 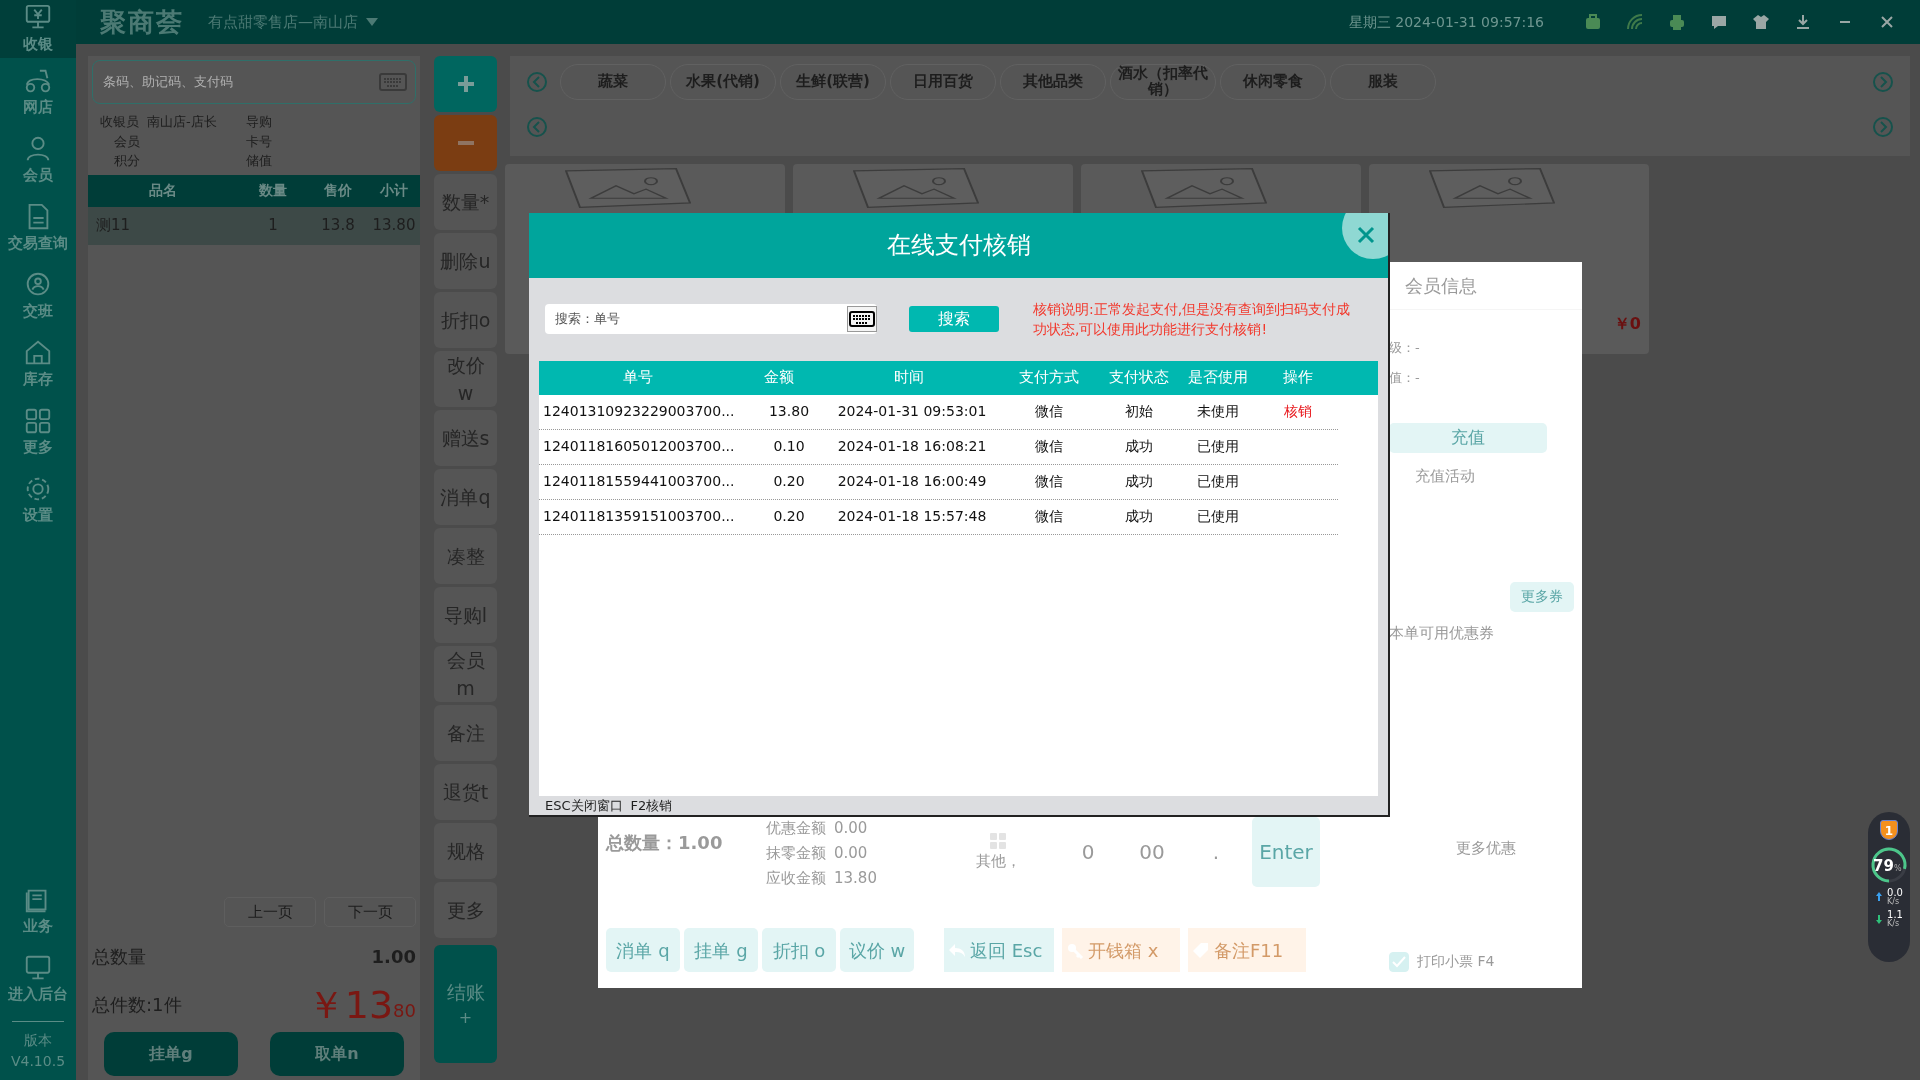 What do you see at coordinates (1677, 22) in the screenshot?
I see `printer-icon` at bounding box center [1677, 22].